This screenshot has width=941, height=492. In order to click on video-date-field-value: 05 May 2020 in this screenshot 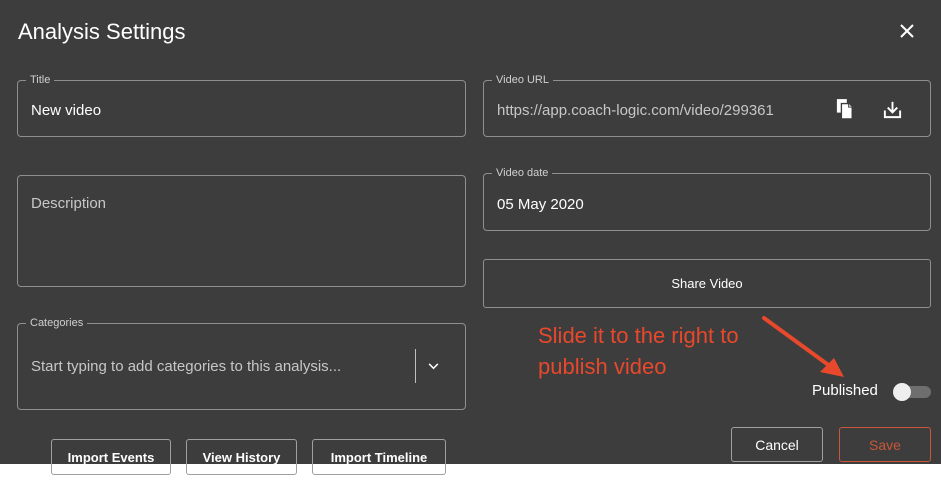, I will do `click(540, 204)`.